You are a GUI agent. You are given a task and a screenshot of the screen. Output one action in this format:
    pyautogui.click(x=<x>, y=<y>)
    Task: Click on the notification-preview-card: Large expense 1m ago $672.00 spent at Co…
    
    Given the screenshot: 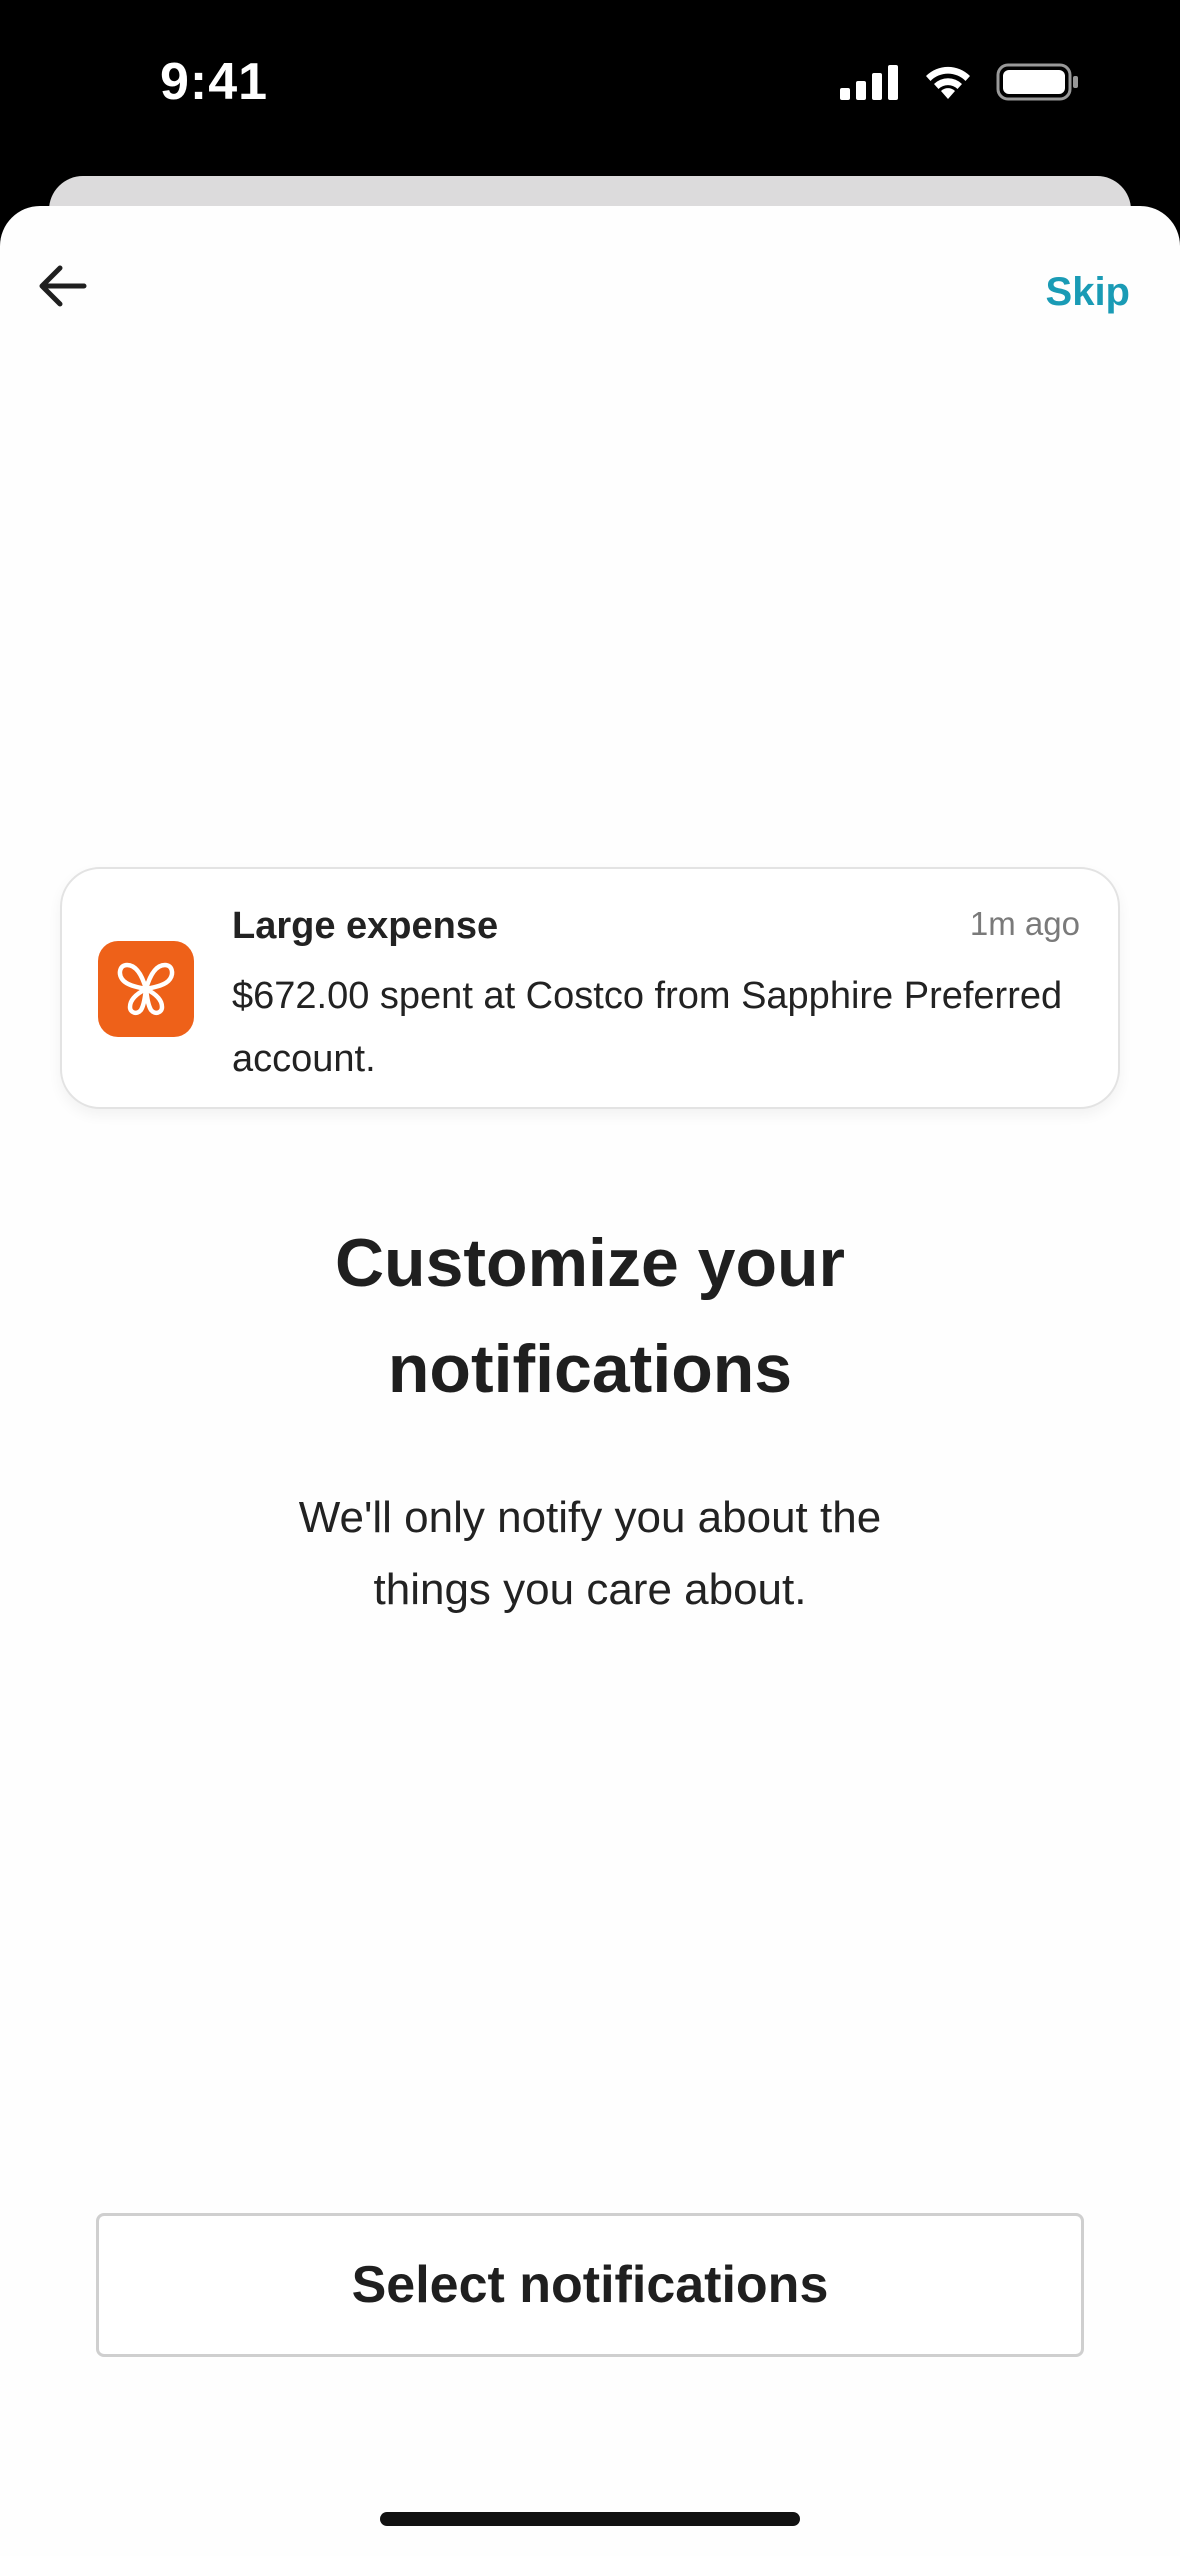 What is the action you would take?
    pyautogui.click(x=590, y=988)
    